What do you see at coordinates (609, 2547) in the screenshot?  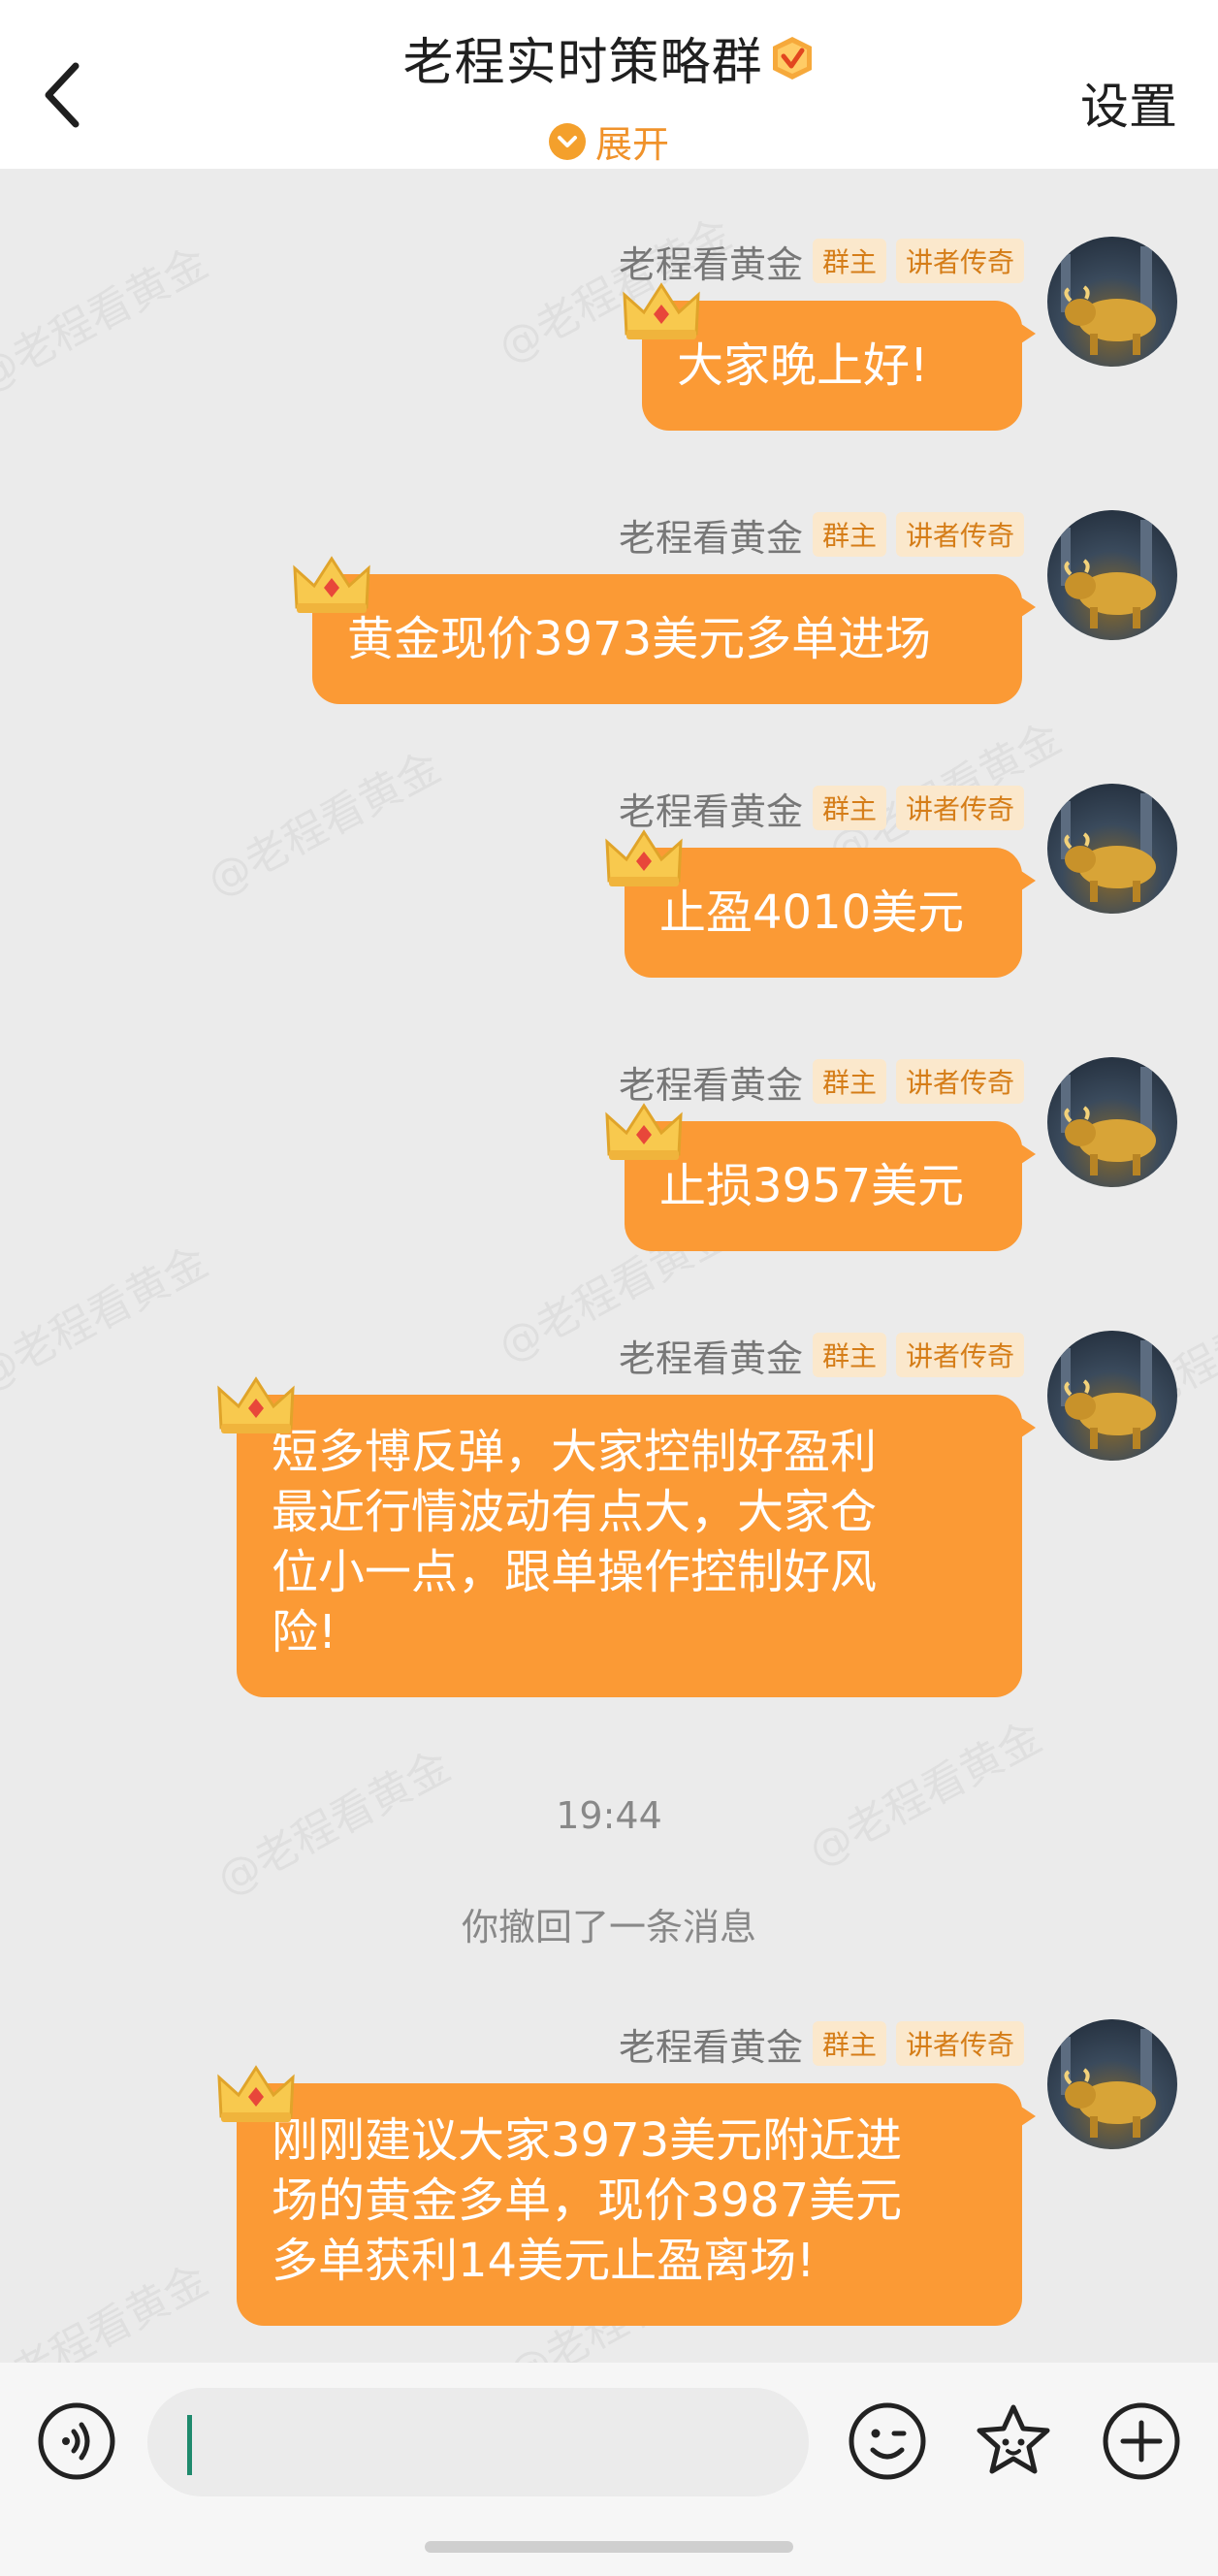 I see `home-indicator` at bounding box center [609, 2547].